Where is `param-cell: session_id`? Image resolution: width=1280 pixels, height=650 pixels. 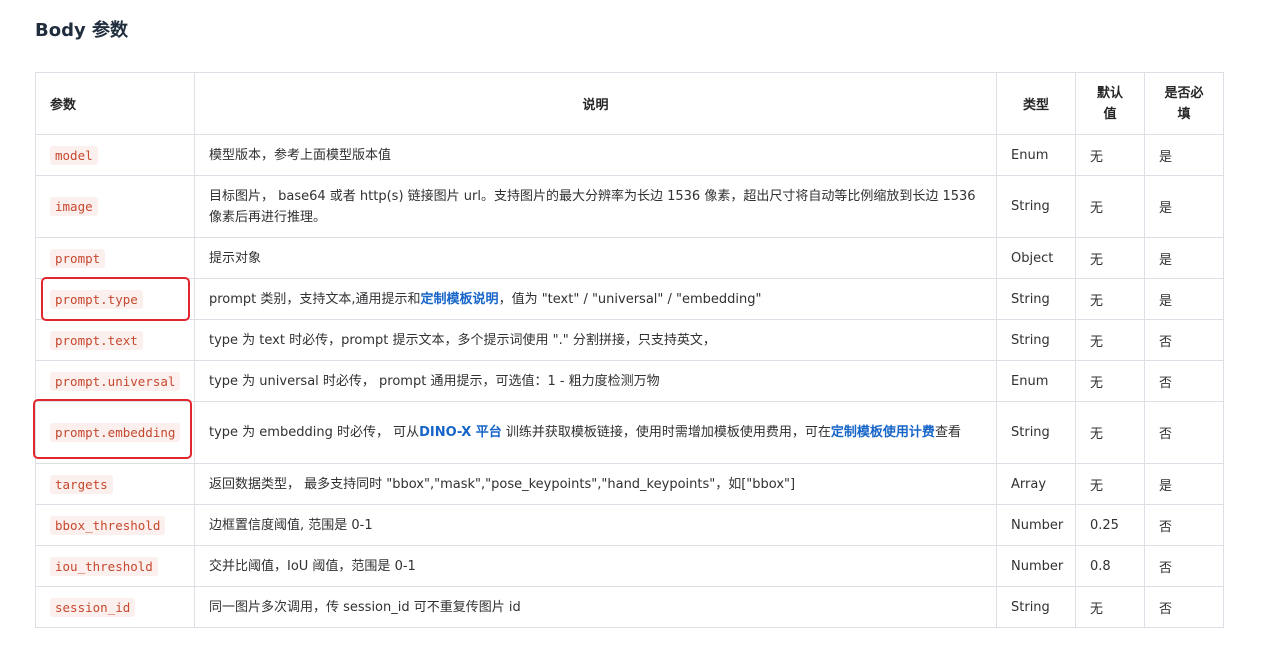
param-cell: session_id is located at coordinates (115, 607).